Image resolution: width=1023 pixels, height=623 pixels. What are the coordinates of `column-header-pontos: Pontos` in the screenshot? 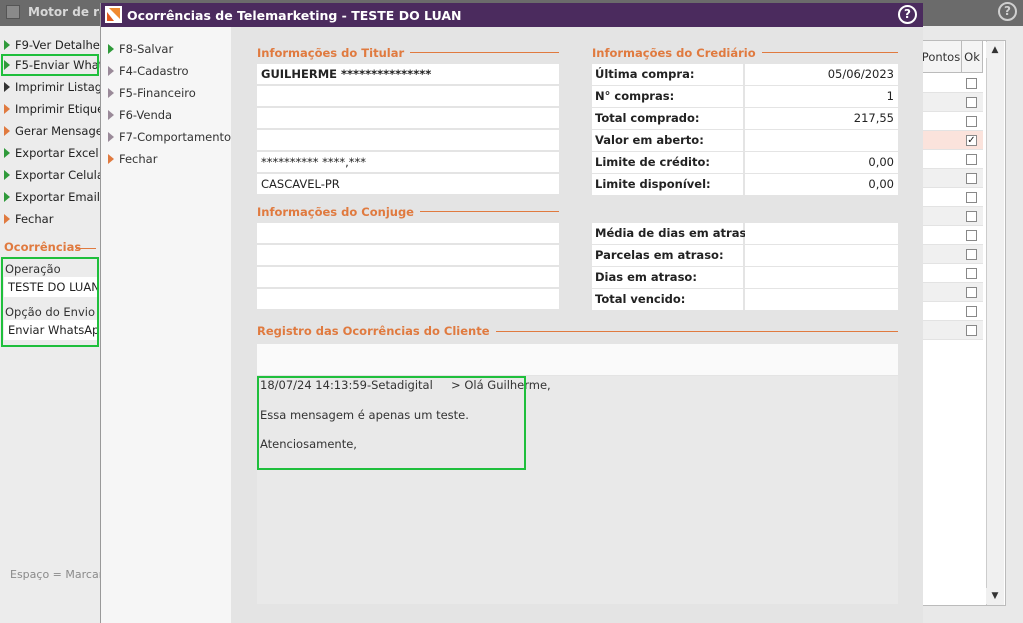 It's located at (941, 57).